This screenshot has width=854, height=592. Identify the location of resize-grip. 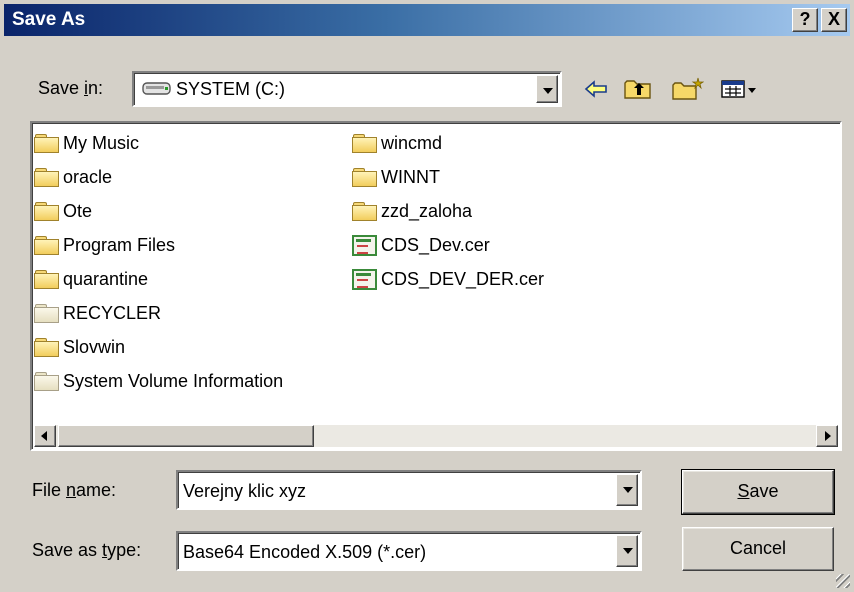
(843, 581).